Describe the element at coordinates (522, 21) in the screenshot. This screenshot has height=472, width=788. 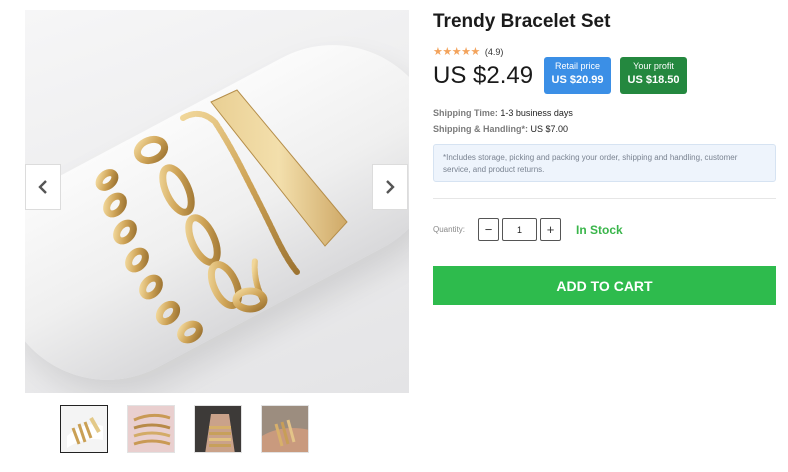
I see `product-title: Trendy Bracelet Set` at that location.